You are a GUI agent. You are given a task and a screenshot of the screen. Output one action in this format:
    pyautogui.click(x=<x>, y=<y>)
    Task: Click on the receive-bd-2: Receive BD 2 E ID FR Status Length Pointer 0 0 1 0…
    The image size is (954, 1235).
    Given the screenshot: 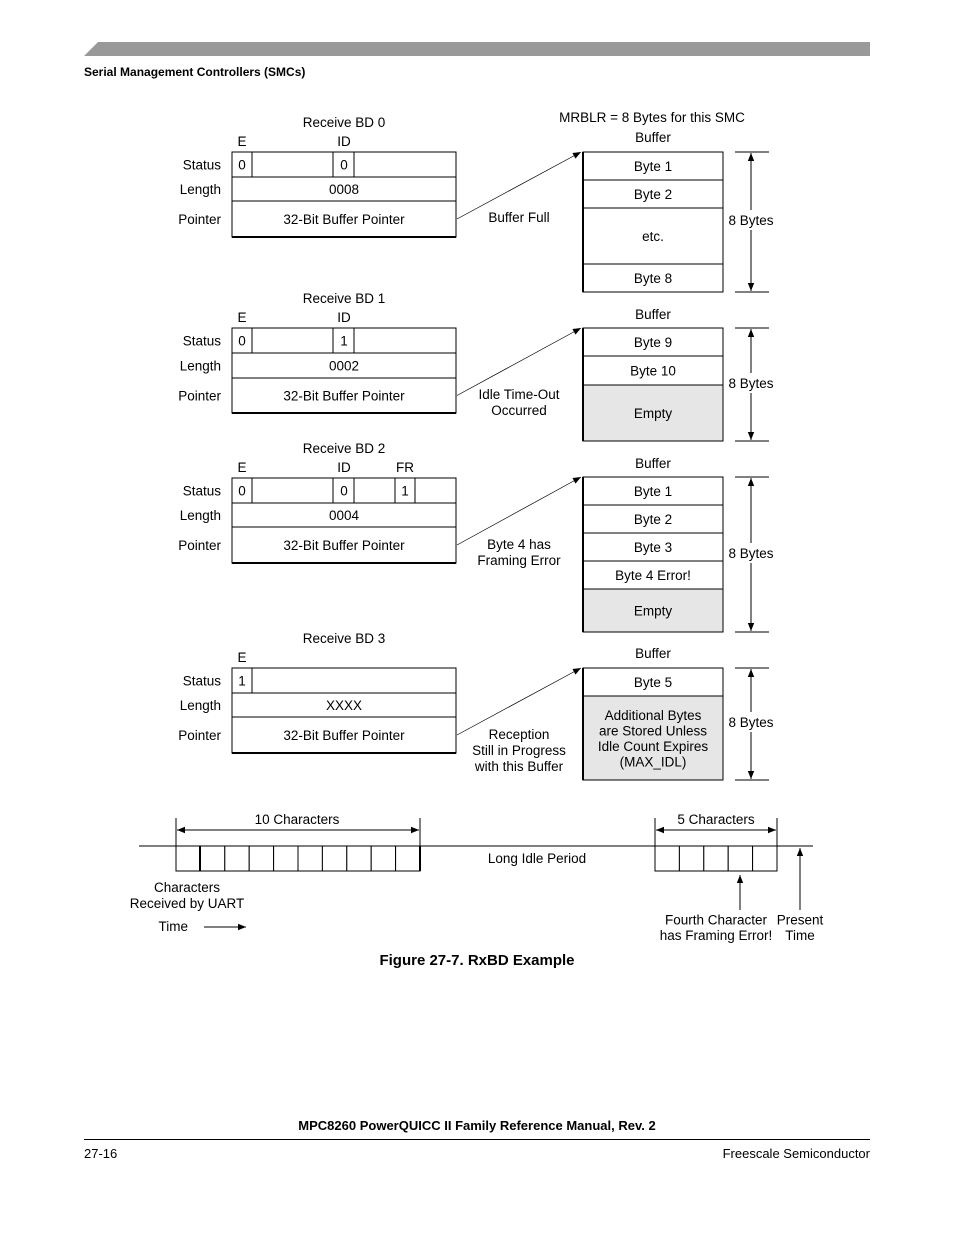 What is the action you would take?
    pyautogui.click(x=476, y=537)
    